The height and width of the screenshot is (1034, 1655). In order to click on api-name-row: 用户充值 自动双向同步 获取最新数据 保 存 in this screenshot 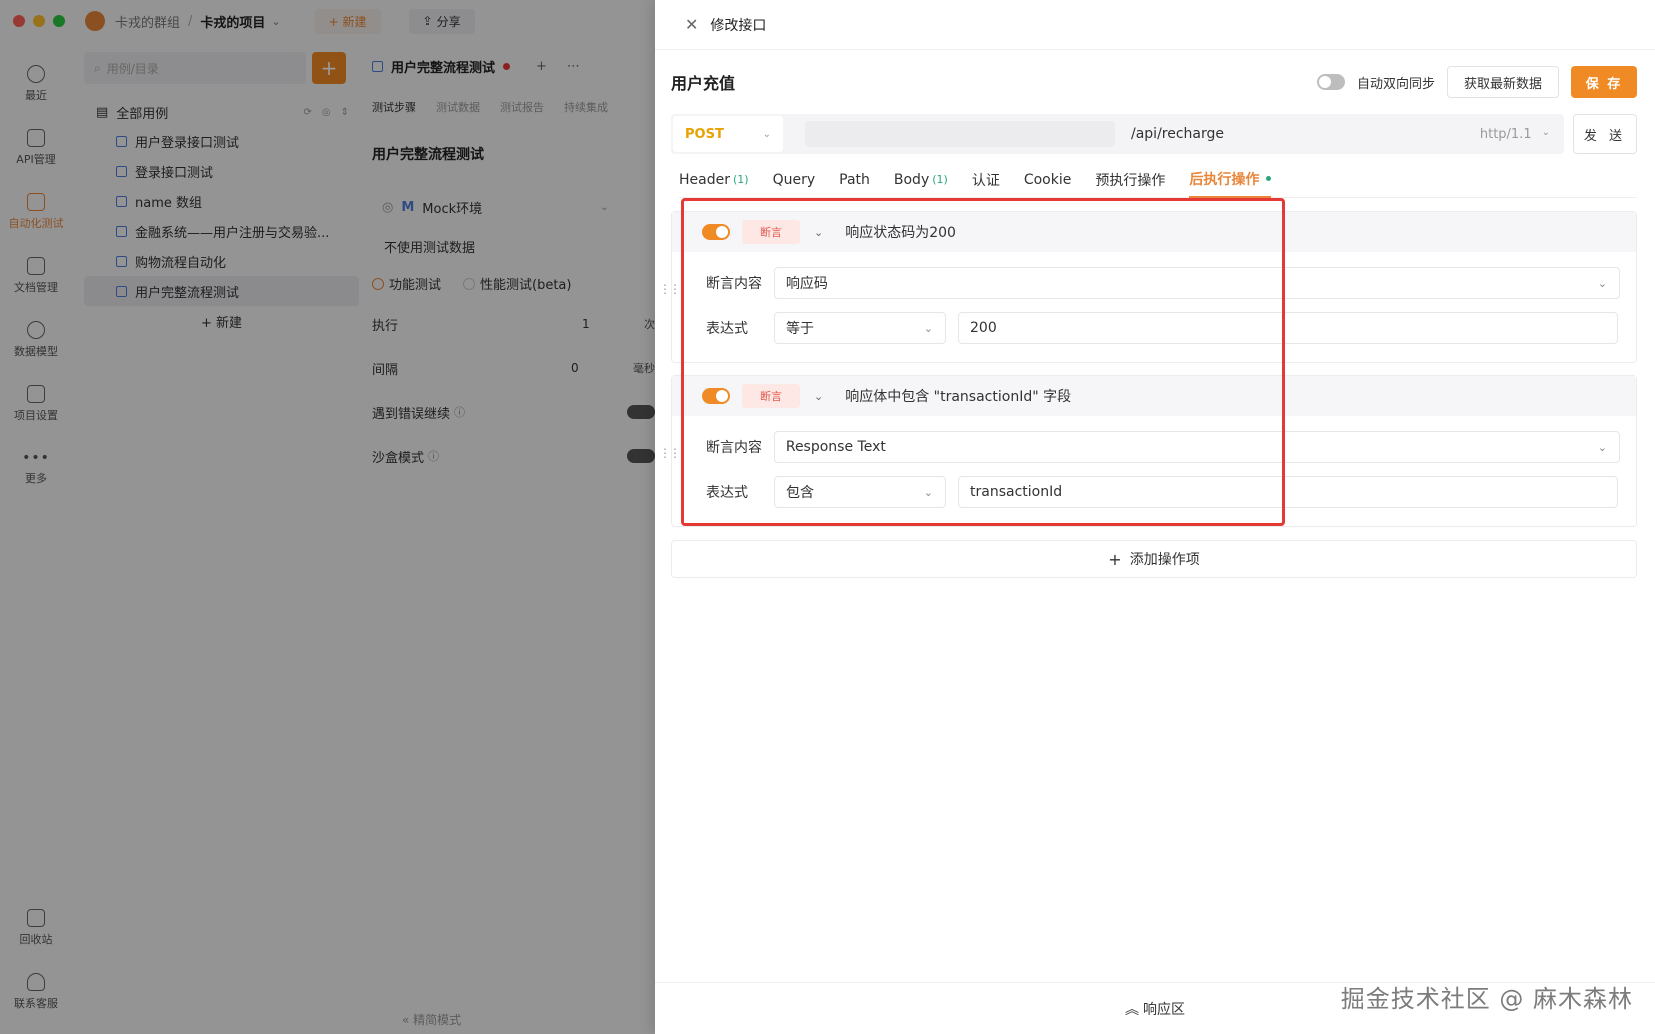, I will do `click(1154, 82)`.